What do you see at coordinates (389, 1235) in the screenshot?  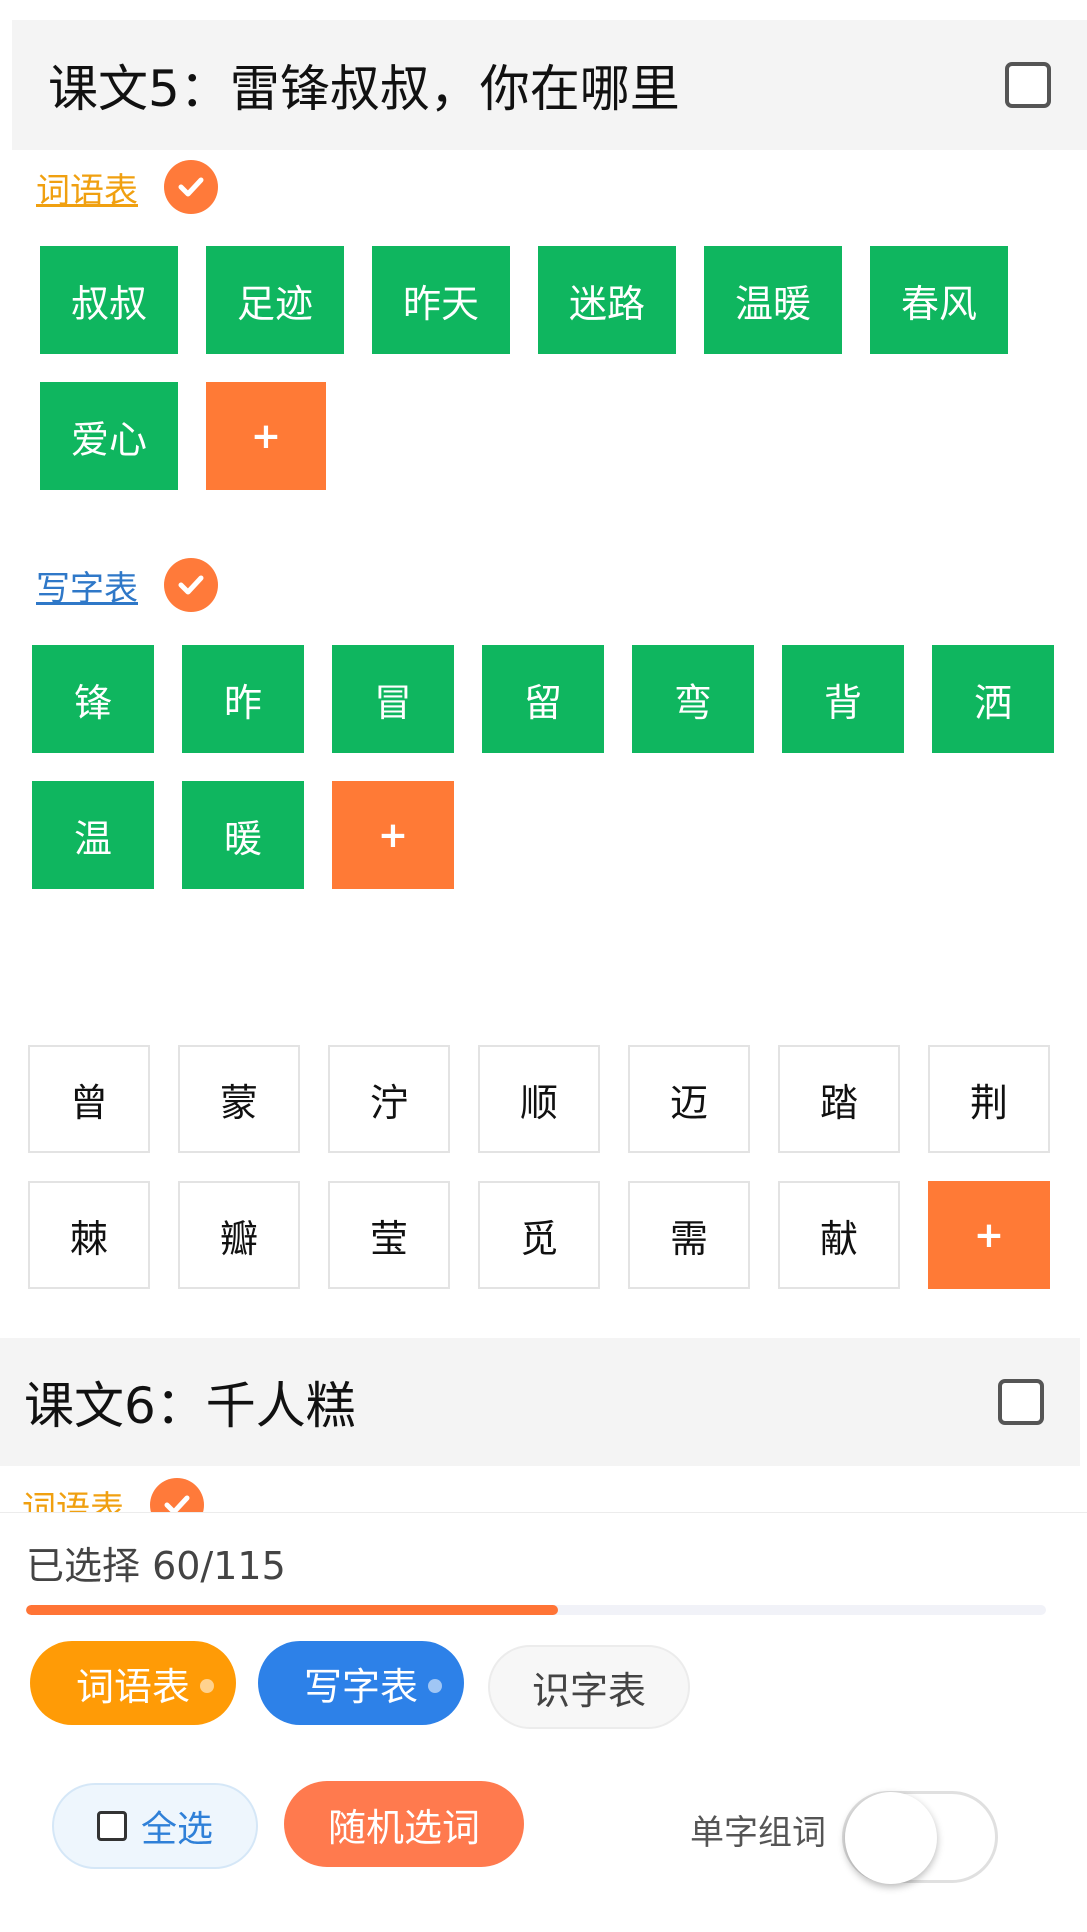 I see `recognition-char-tile: 莹` at bounding box center [389, 1235].